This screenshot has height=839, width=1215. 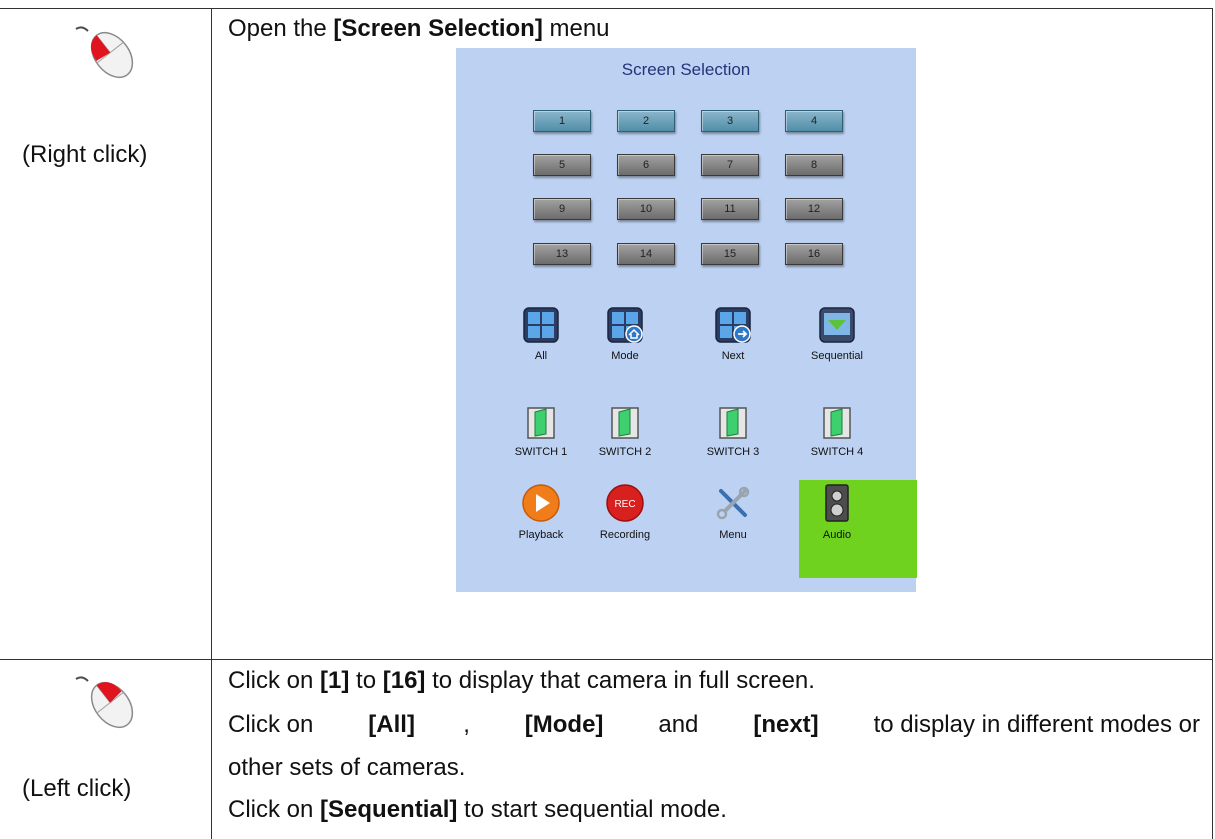 What do you see at coordinates (837, 505) in the screenshot?
I see `speaker-icon` at bounding box center [837, 505].